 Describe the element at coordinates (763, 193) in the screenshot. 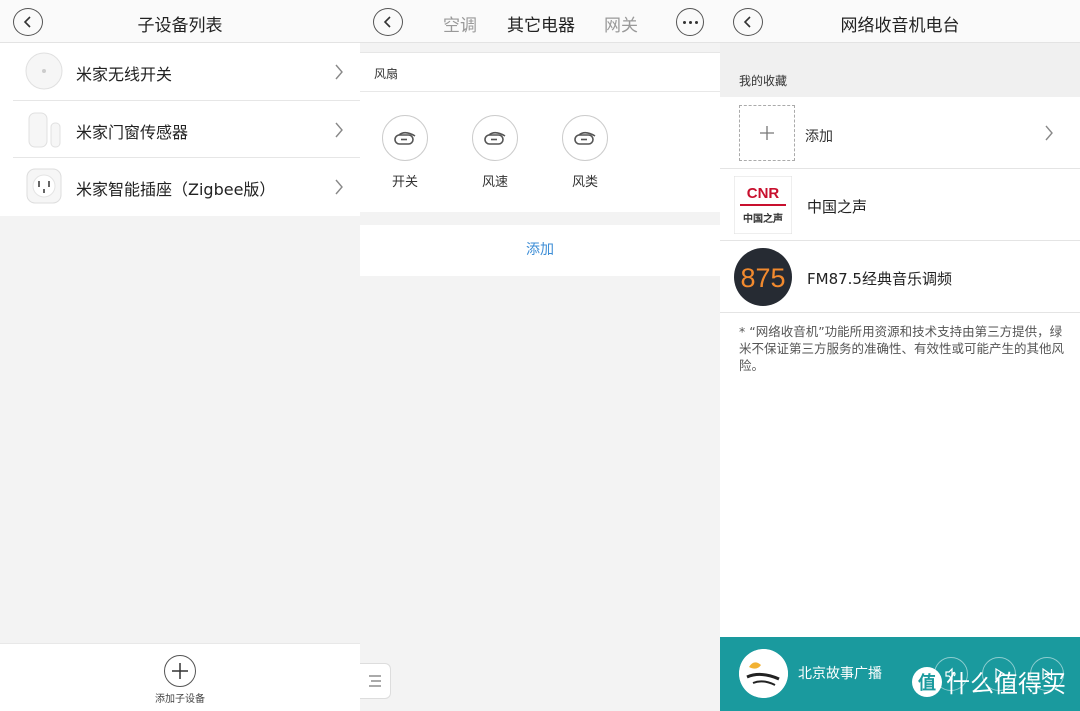

I see `cnr-logo-text: CNR` at that location.